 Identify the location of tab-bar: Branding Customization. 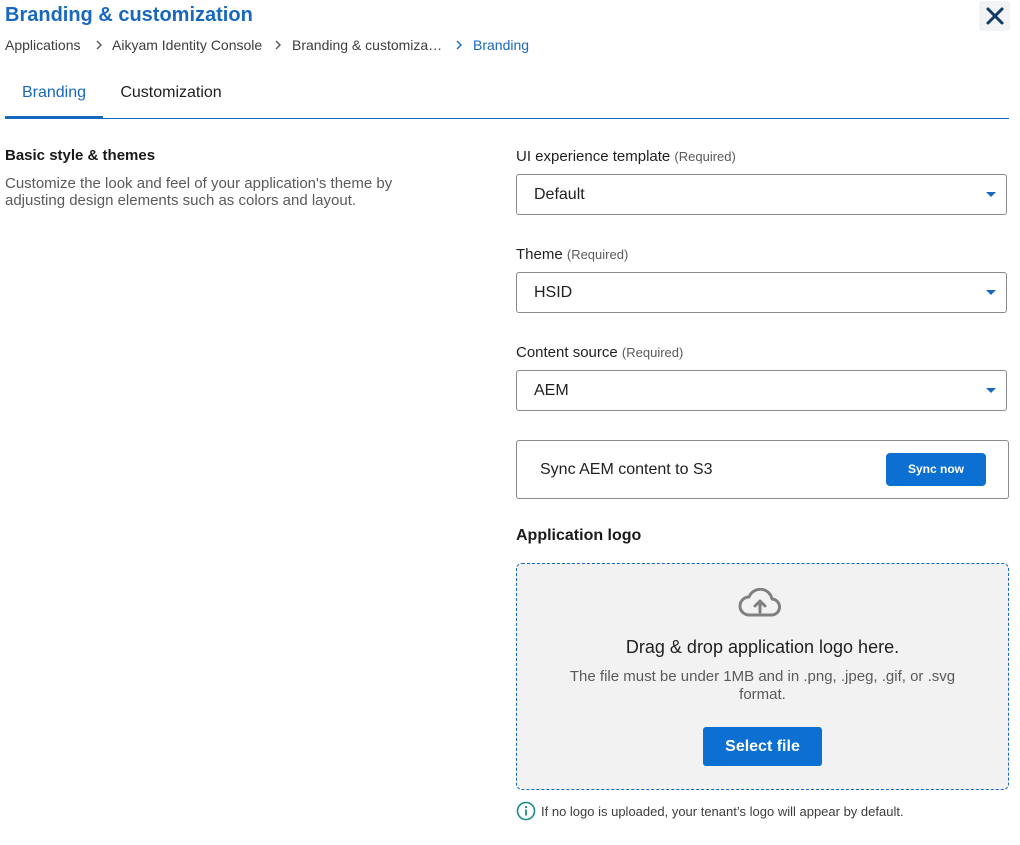
(507, 96).